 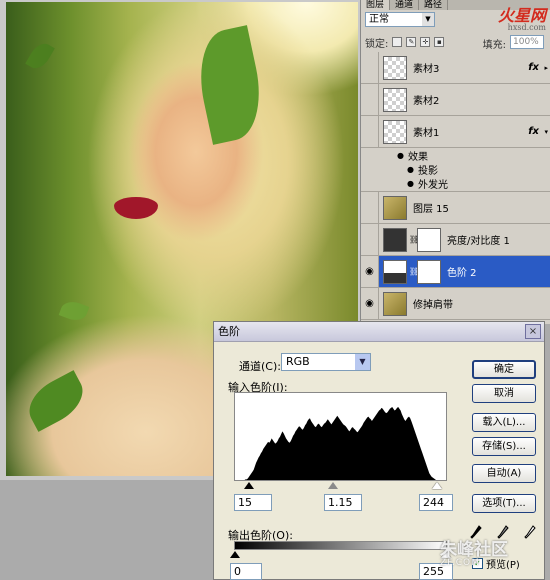 What do you see at coordinates (455, 132) in the screenshot?
I see `layer-row: 素材1 fx ▾` at bounding box center [455, 132].